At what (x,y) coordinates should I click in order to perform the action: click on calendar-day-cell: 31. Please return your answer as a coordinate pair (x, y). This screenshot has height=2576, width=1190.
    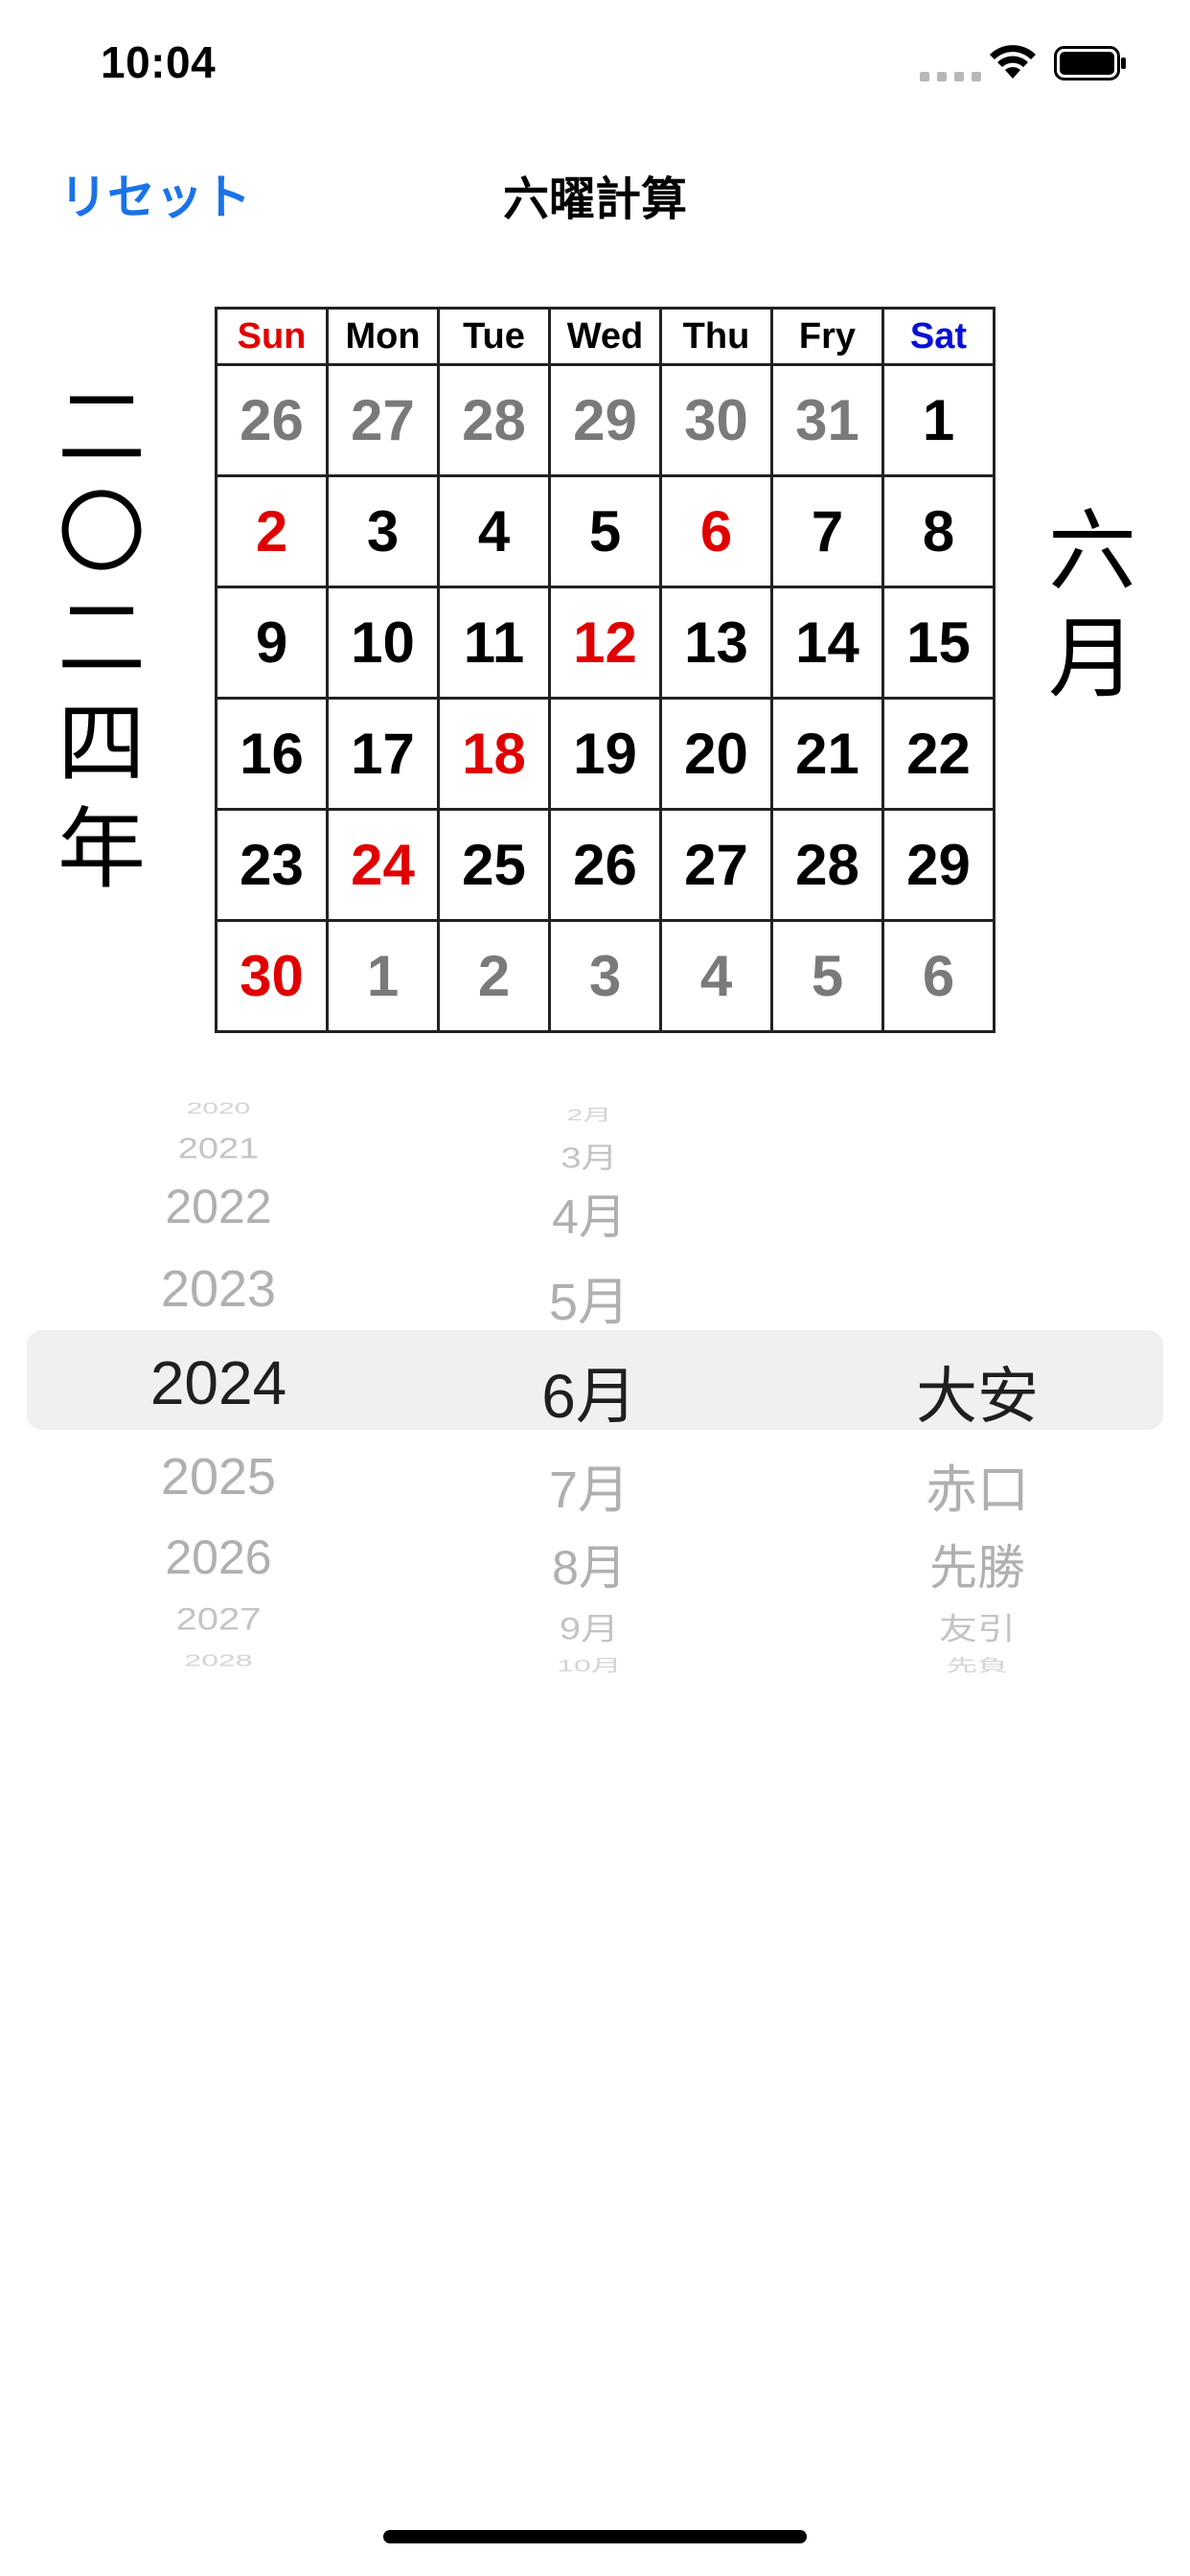
    Looking at the image, I should click on (827, 420).